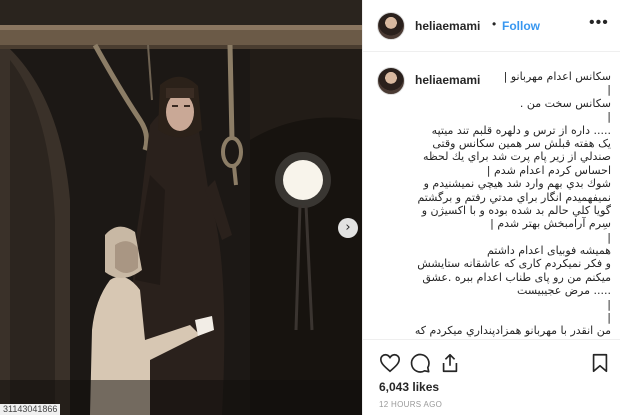 This screenshot has height=415, width=620. What do you see at coordinates (600, 363) in the screenshot?
I see `bookmark-icon` at bounding box center [600, 363].